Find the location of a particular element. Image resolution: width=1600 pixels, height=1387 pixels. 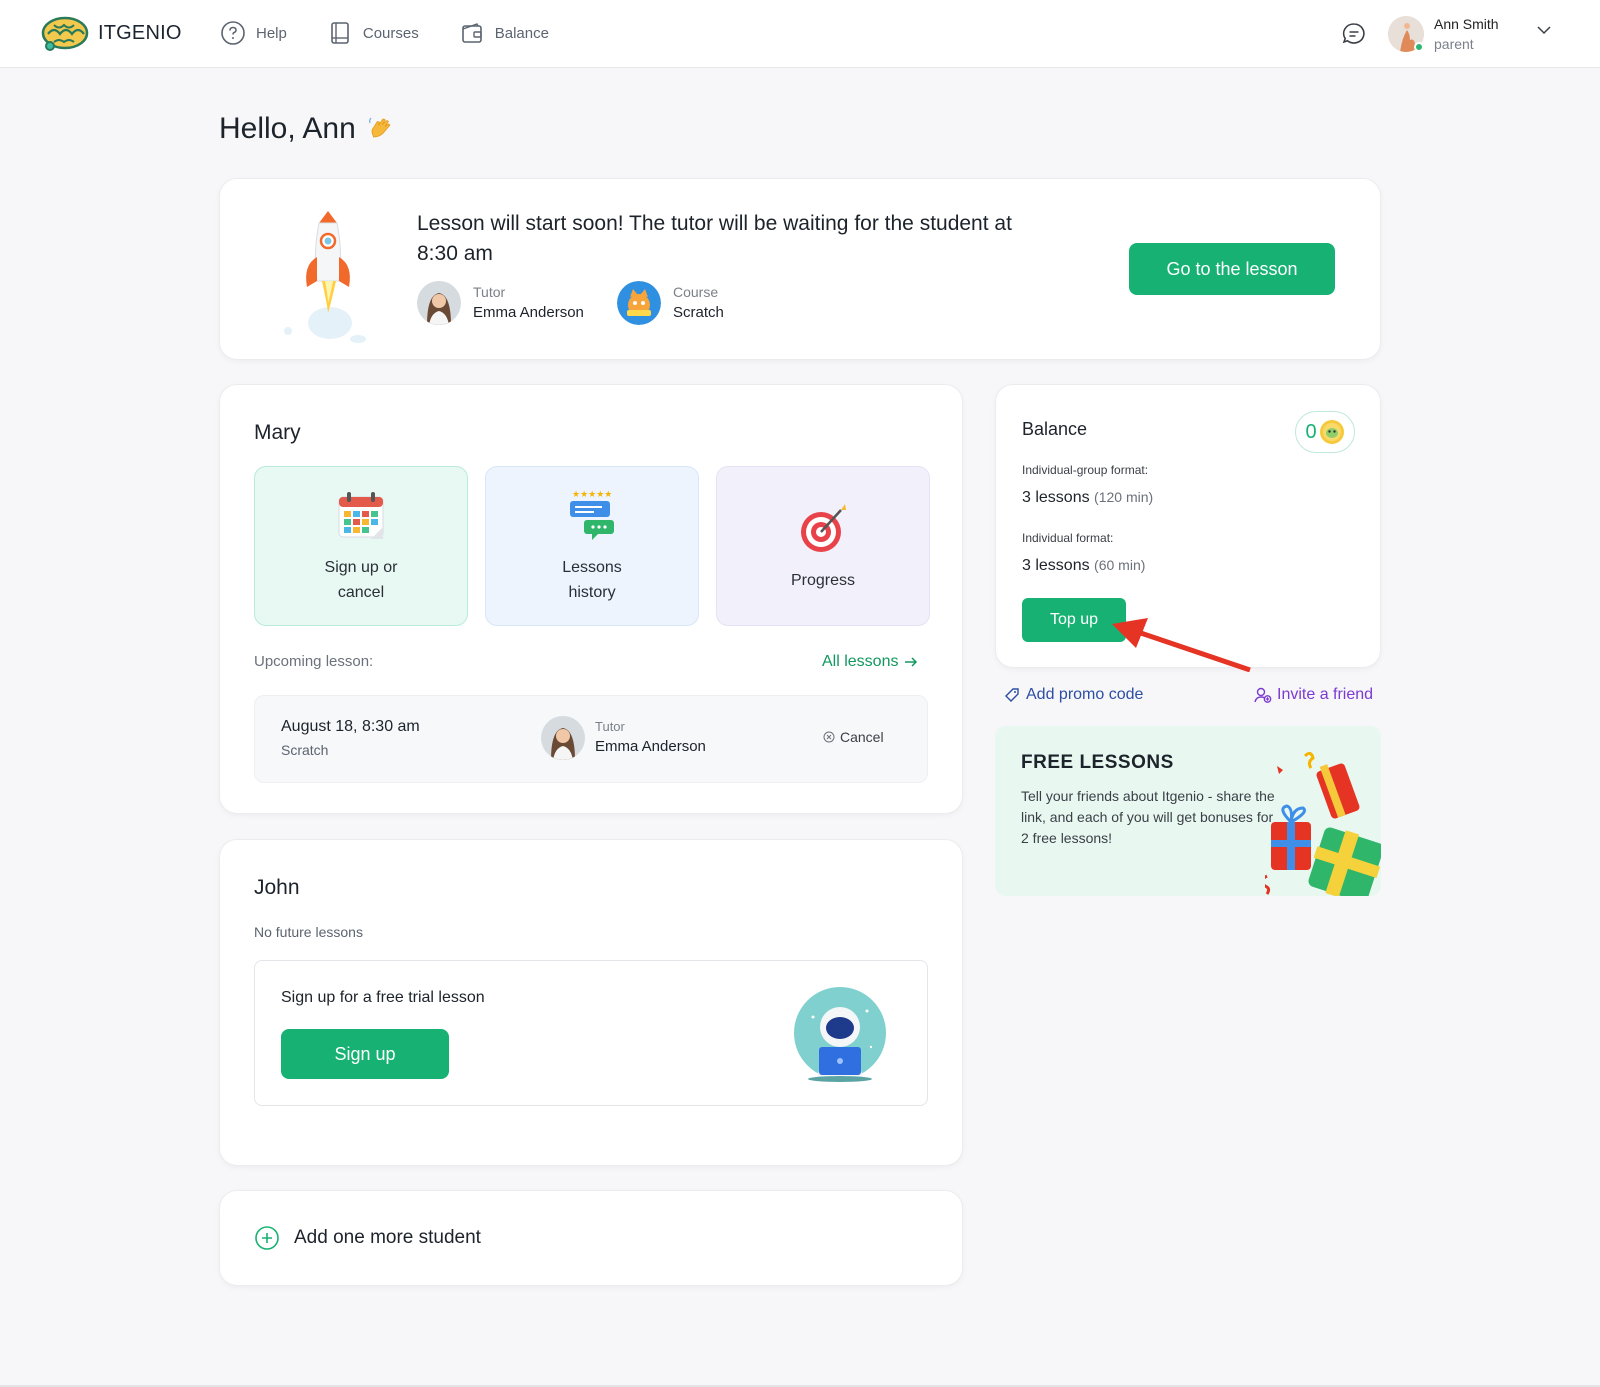

astronaut-laptop-icon is located at coordinates (840, 1034).